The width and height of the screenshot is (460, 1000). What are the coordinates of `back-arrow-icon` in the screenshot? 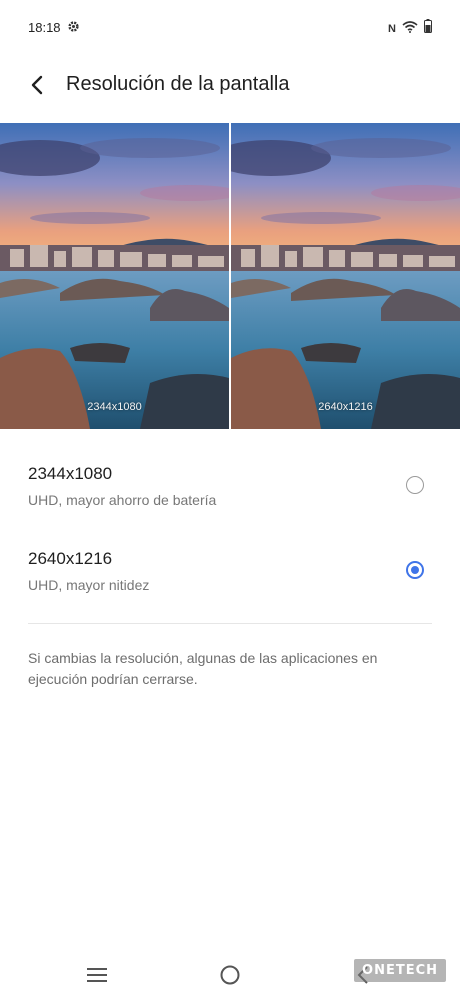 It's located at (37, 85).